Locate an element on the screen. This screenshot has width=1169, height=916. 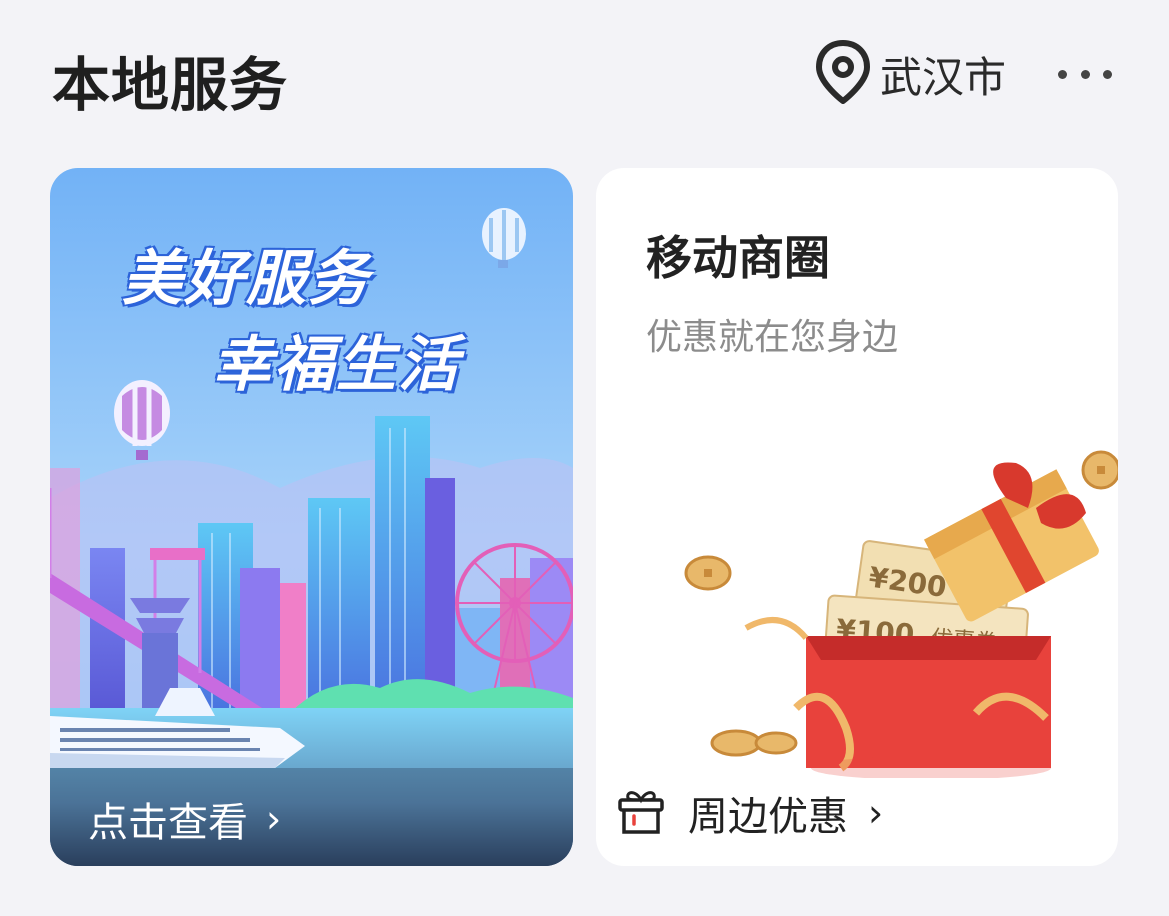
location-selector: 武汉市 is located at coordinates (911, 74).